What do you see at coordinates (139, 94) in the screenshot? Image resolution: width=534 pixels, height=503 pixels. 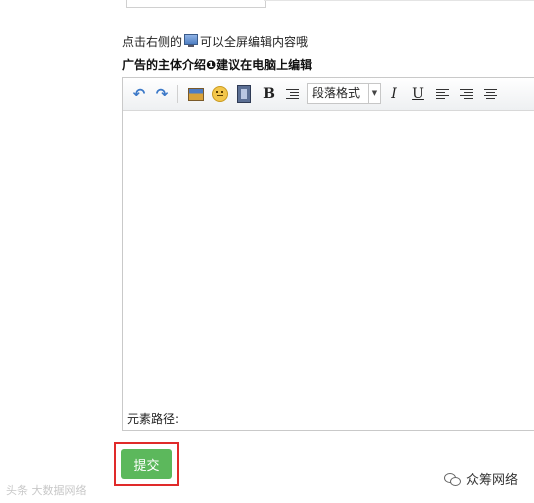 I see `undo-icon: ↶` at bounding box center [139, 94].